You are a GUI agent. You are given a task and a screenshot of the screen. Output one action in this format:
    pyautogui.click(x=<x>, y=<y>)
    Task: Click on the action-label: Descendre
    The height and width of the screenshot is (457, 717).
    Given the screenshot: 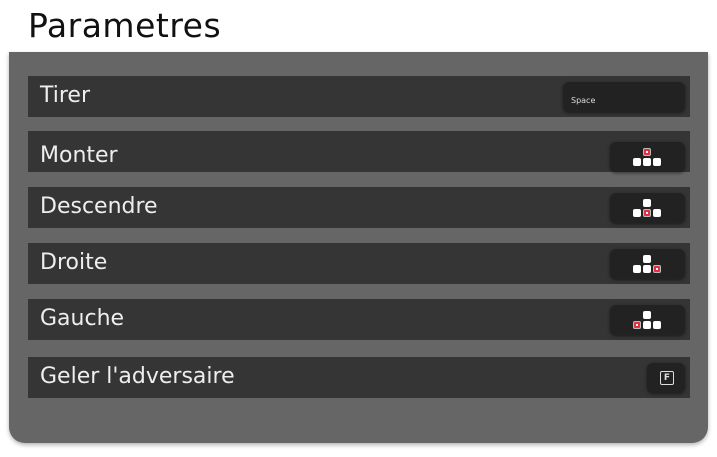 What is the action you would take?
    pyautogui.click(x=99, y=206)
    